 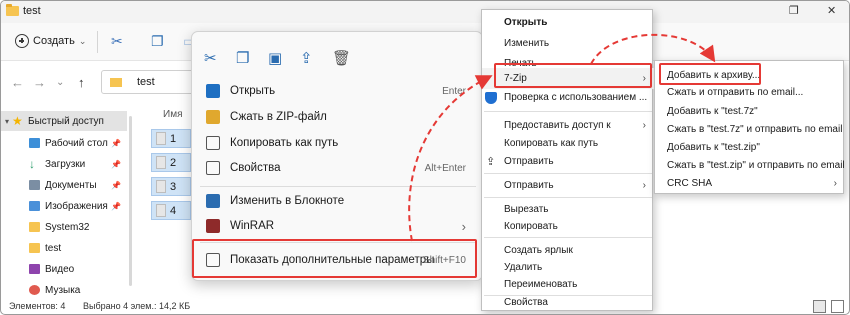 What do you see at coordinates (568, 209) in the screenshot?
I see `classic-item-cut: Вырезать` at bounding box center [568, 209].